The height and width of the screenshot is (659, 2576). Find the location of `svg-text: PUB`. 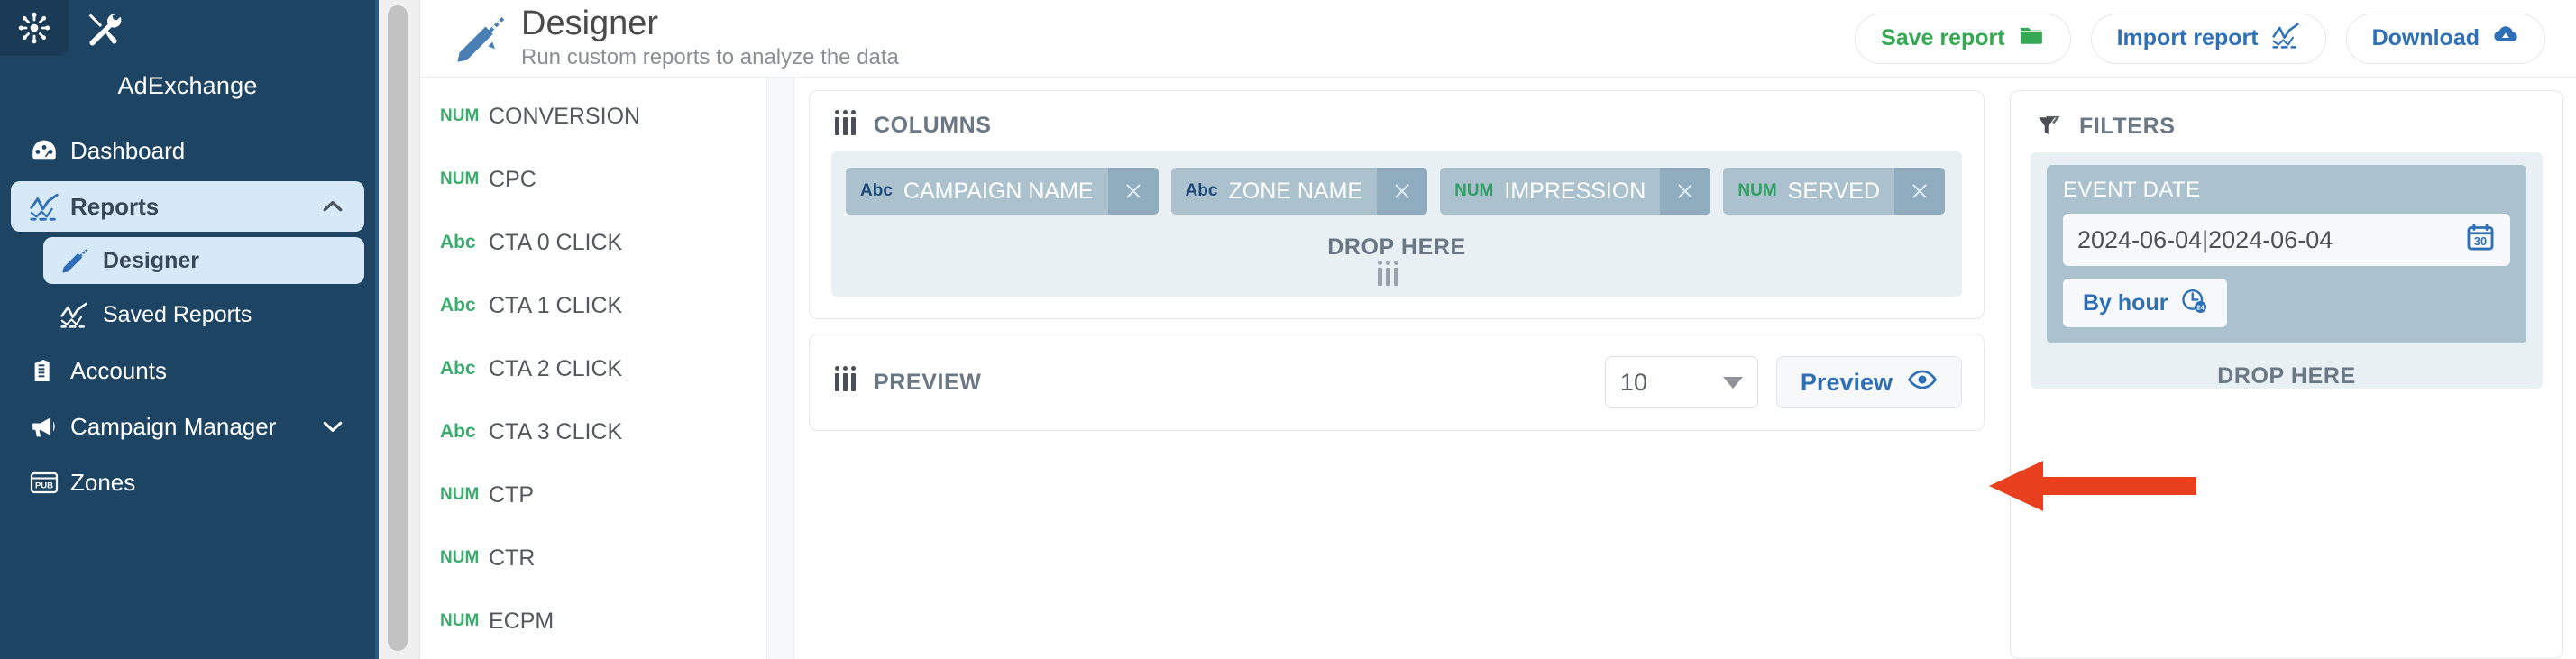

svg-text: PUB is located at coordinates (44, 486).